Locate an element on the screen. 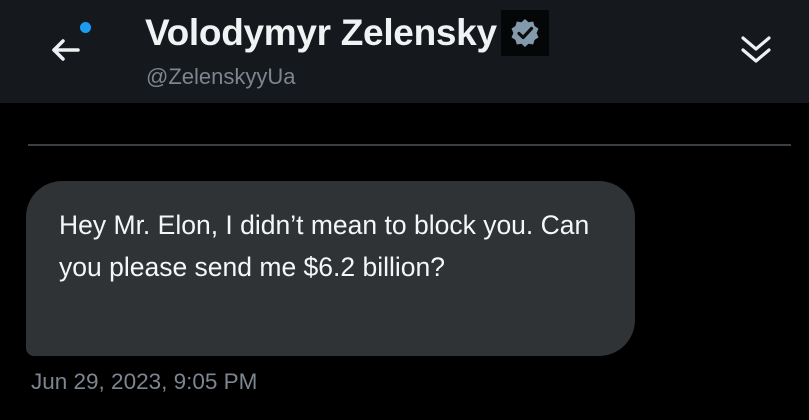 This screenshot has width=809, height=420. header-title: Volodymyr Zelensky is located at coordinates (347, 33).